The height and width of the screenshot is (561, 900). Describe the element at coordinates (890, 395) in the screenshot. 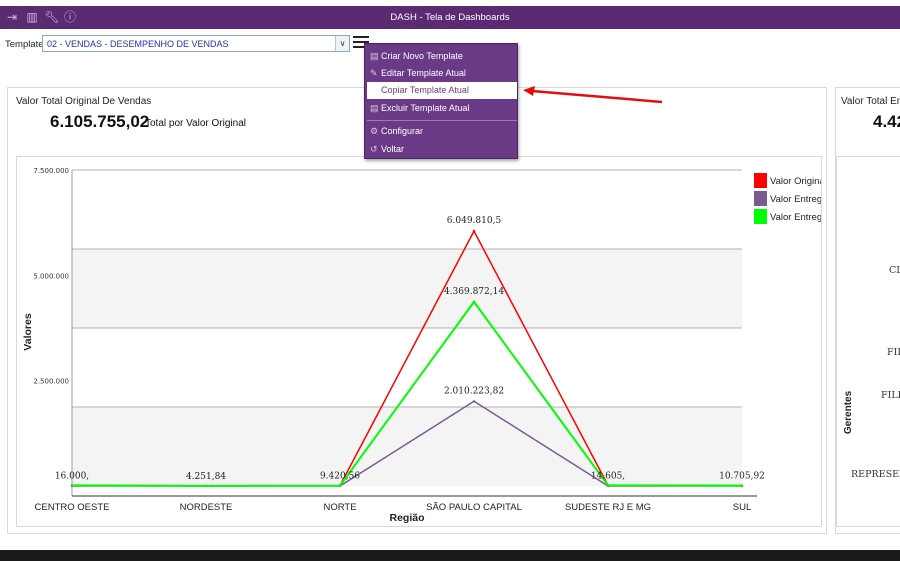

I see `category-label: FILIA` at that location.